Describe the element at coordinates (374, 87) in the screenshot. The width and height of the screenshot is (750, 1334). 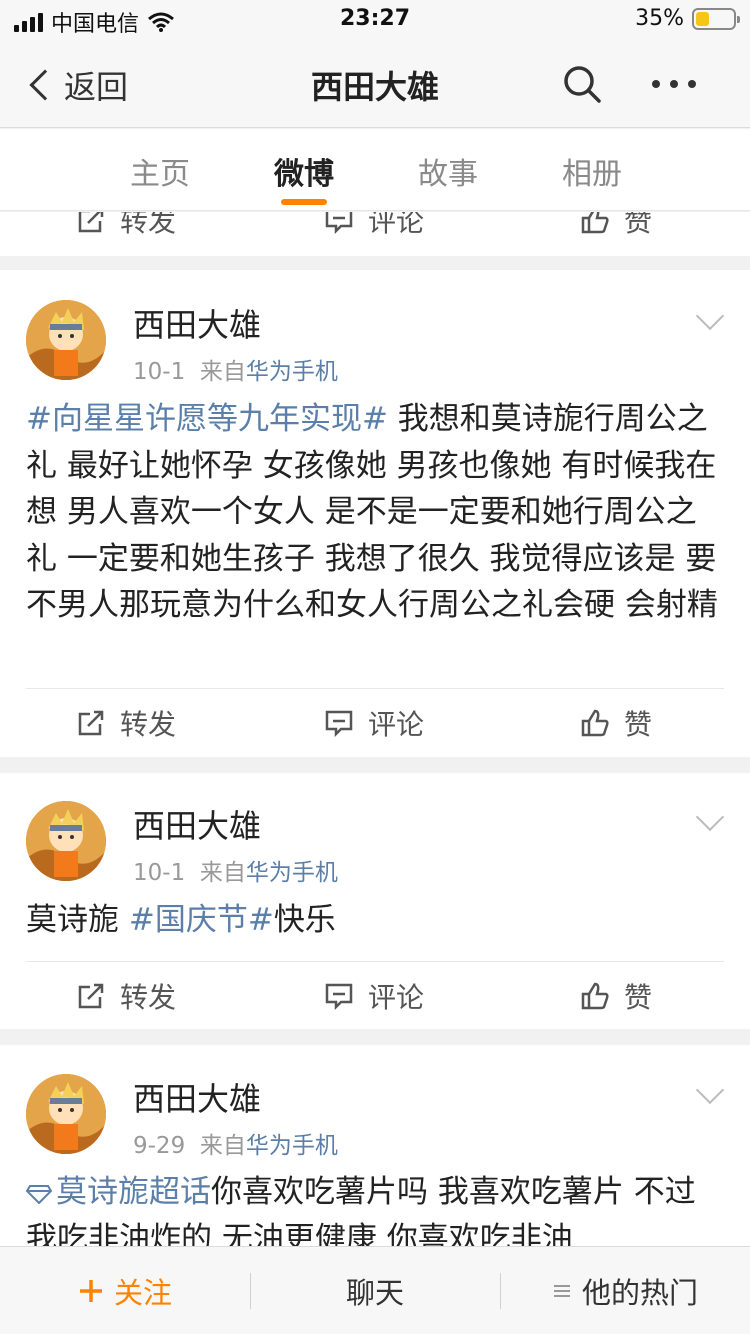
I see `page-title: 西田大雄` at that location.